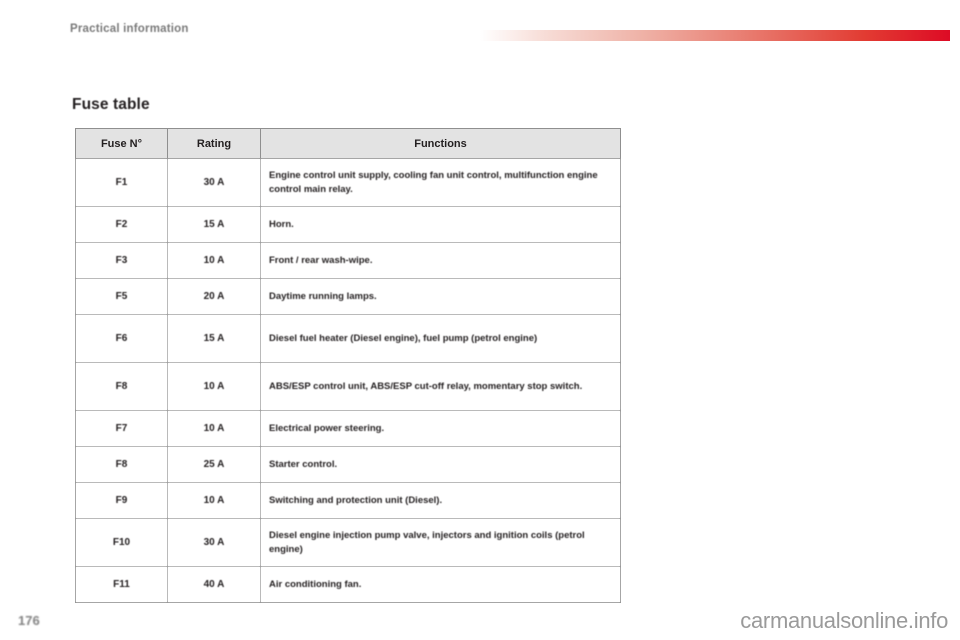 The image size is (960, 640). What do you see at coordinates (440, 428) in the screenshot?
I see `cell-functions: Electrical power steering.` at bounding box center [440, 428].